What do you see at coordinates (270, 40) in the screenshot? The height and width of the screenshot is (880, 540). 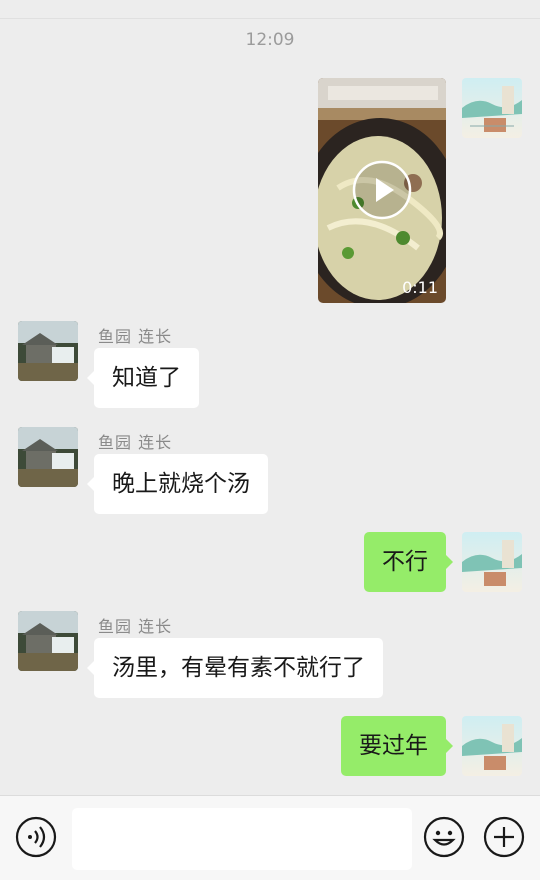 I see `chat-timestamp: 12:09` at bounding box center [270, 40].